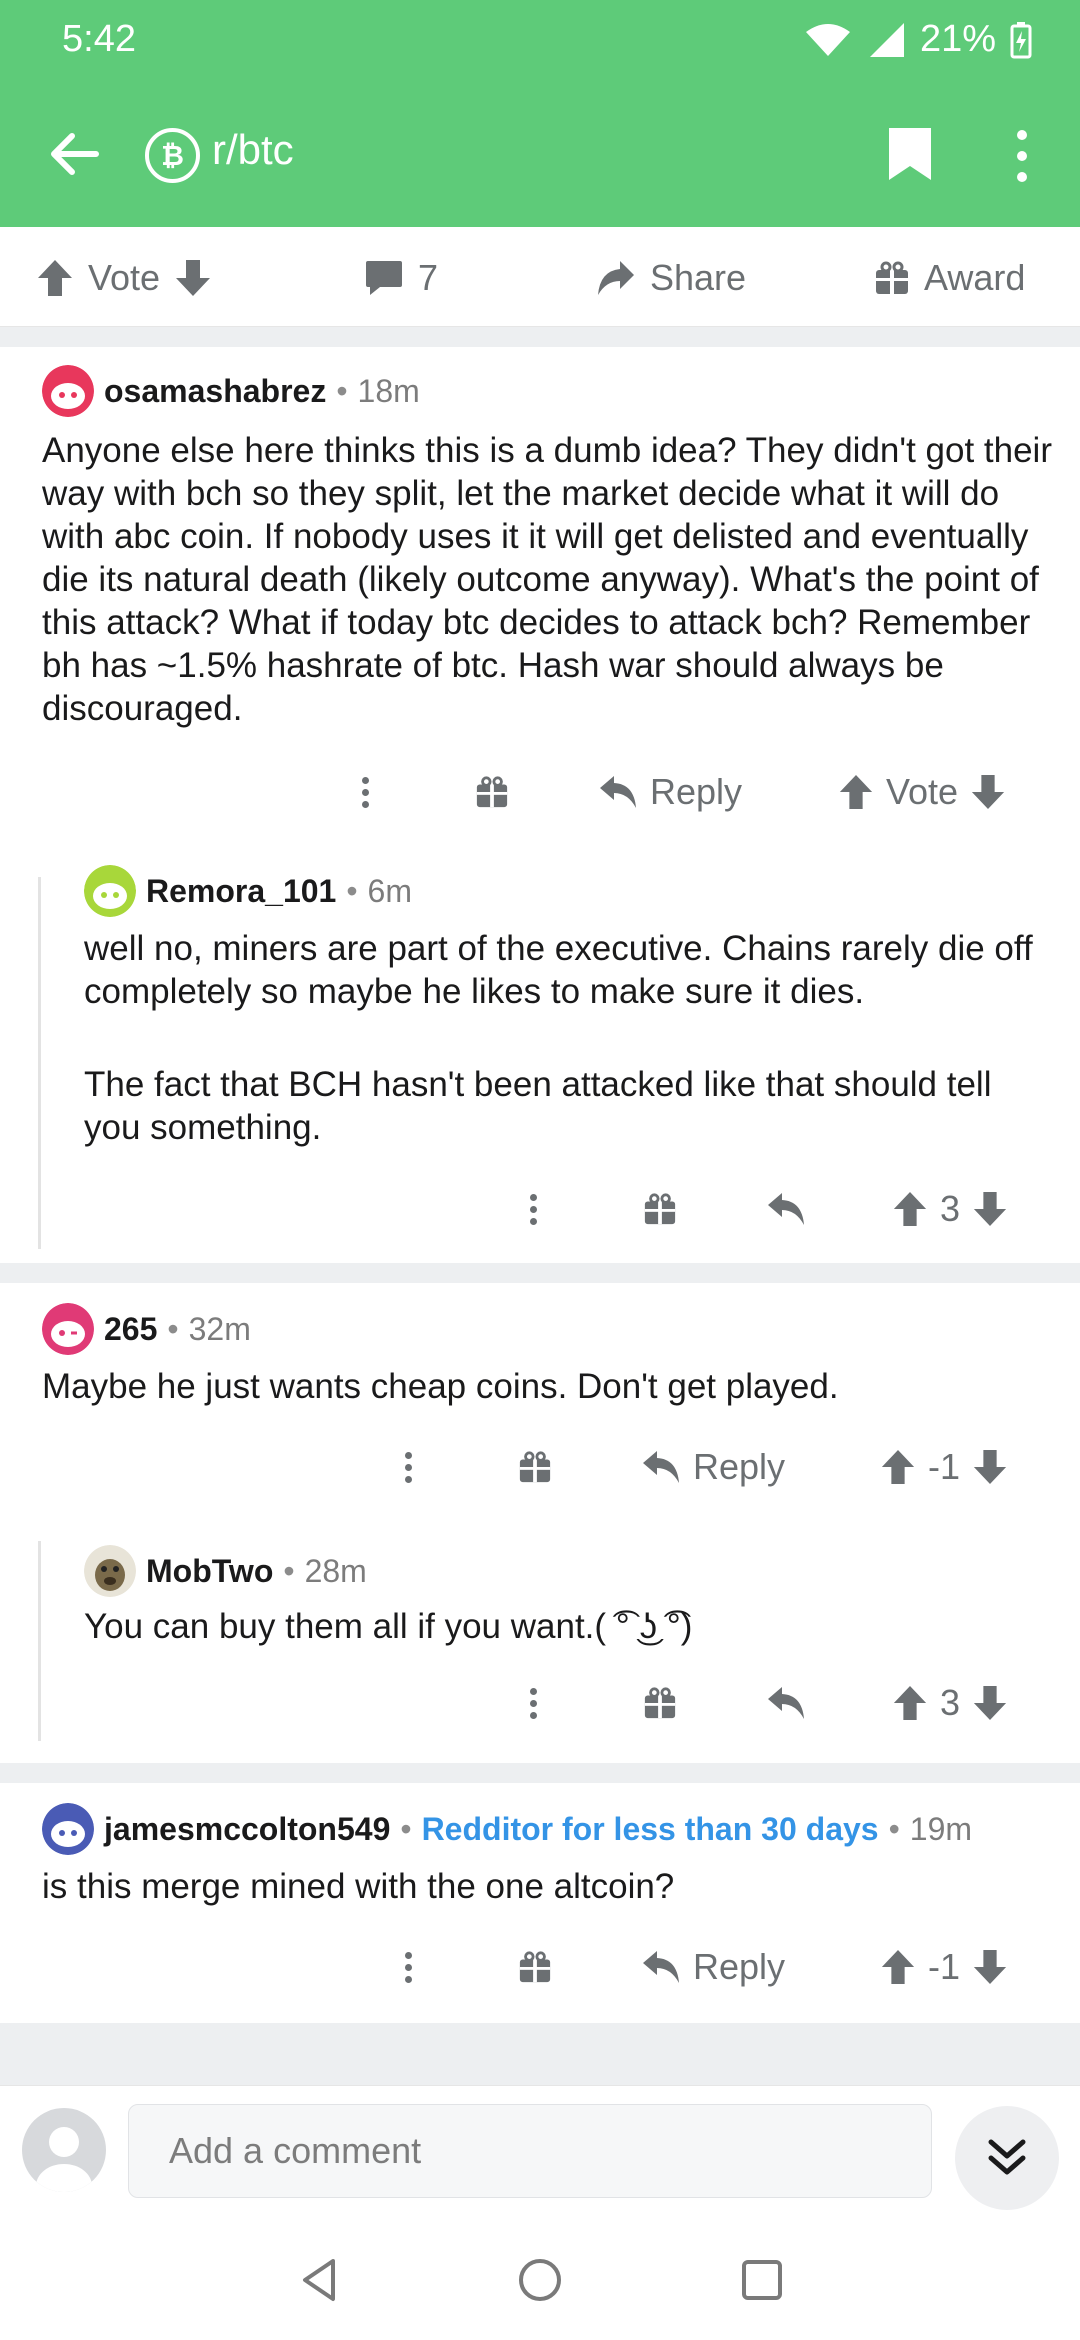 The height and width of the screenshot is (2340, 1080). I want to click on add-comment-input: Add a comment, so click(530, 2151).